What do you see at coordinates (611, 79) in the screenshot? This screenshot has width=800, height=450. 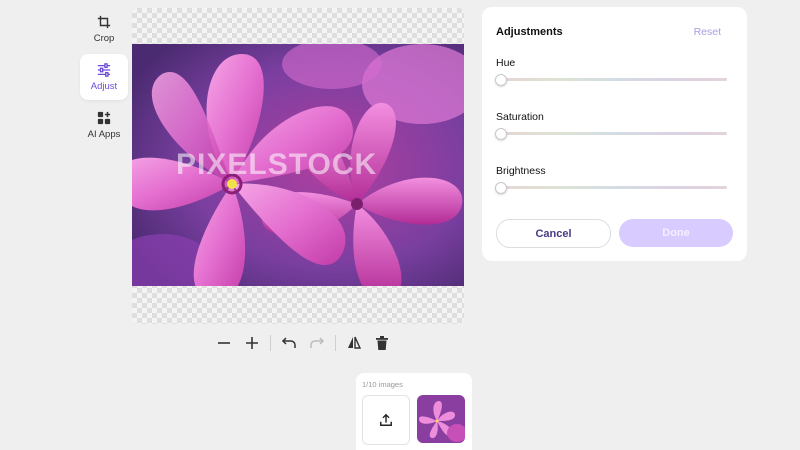 I see `hue-slider` at bounding box center [611, 79].